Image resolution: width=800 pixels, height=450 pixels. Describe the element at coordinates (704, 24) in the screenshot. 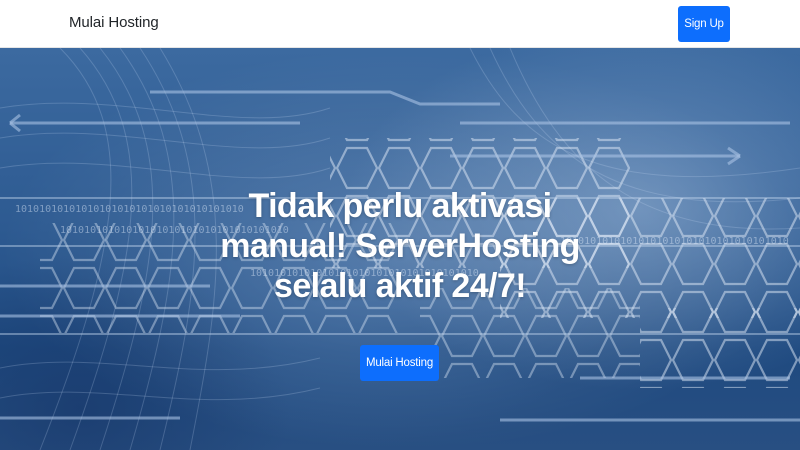

I see `sign-up-button: Sign Up` at that location.